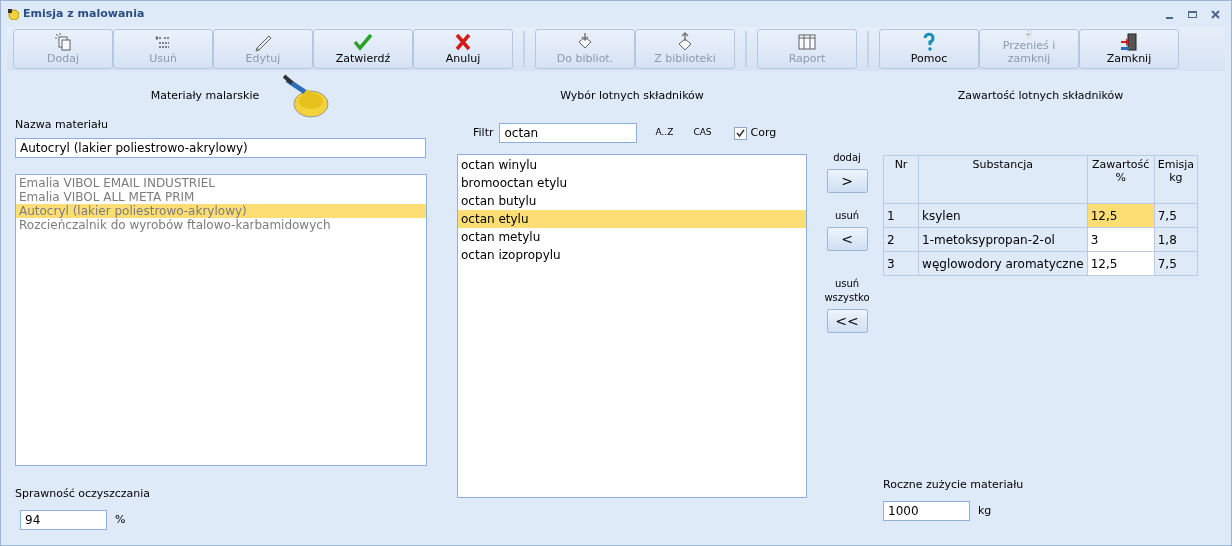  Describe the element at coordinates (763, 132) in the screenshot. I see `checkbox-label: Corg` at that location.